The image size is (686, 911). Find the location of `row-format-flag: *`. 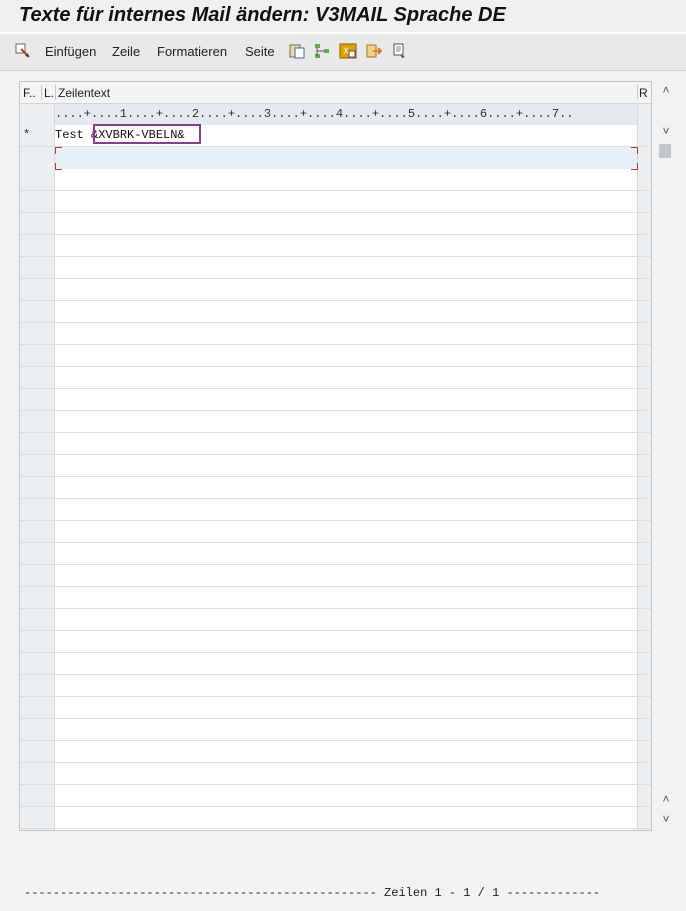

row-format-flag: * is located at coordinates (27, 135).